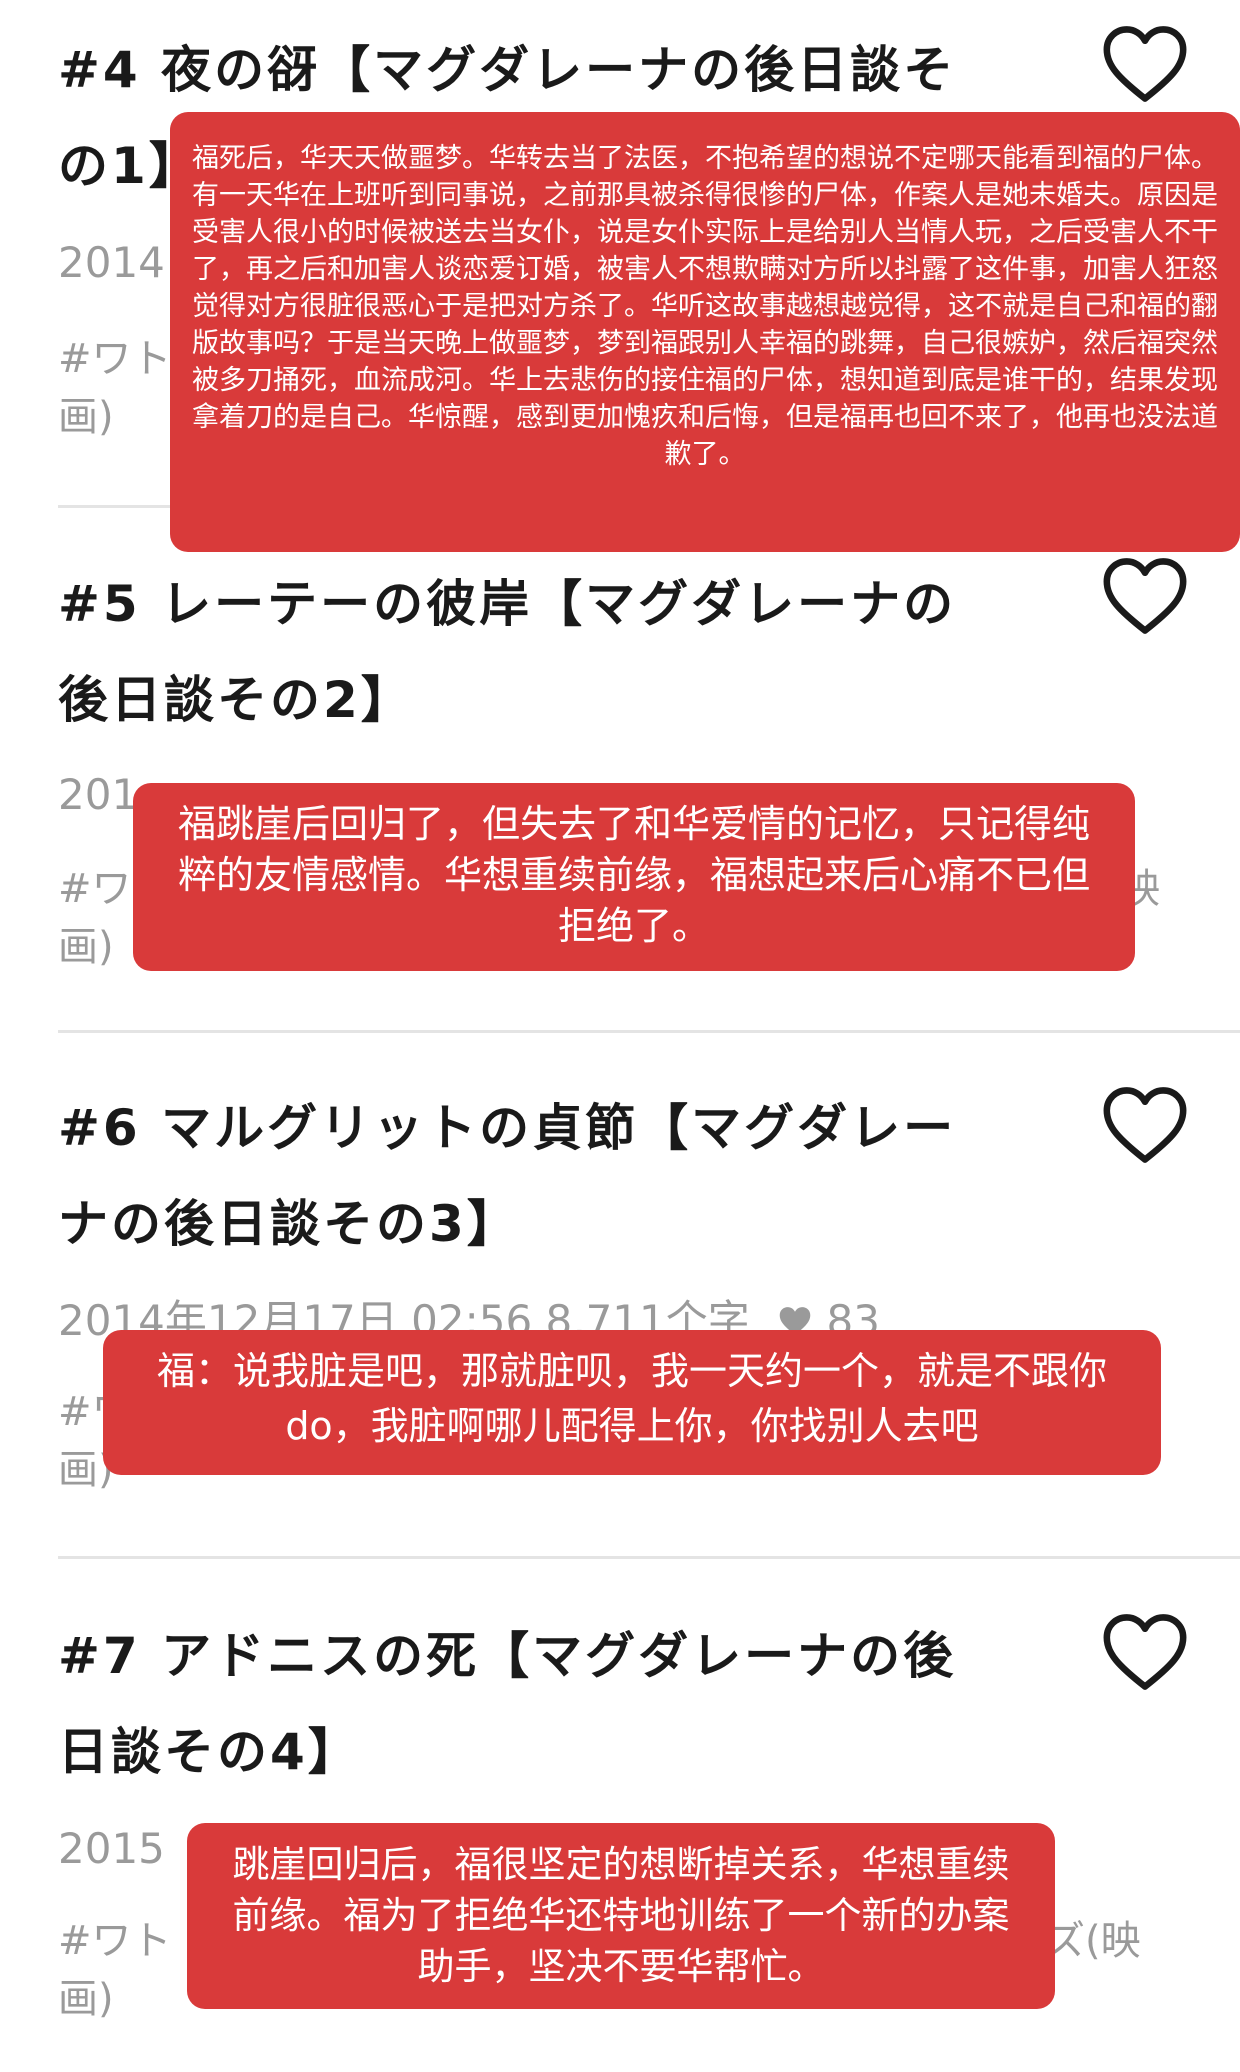 The image size is (1240, 2072). Describe the element at coordinates (528, 1176) in the screenshot. I see `work-title: #6 マルグリットの貞節【マグダレーナの後日談その3】` at that location.